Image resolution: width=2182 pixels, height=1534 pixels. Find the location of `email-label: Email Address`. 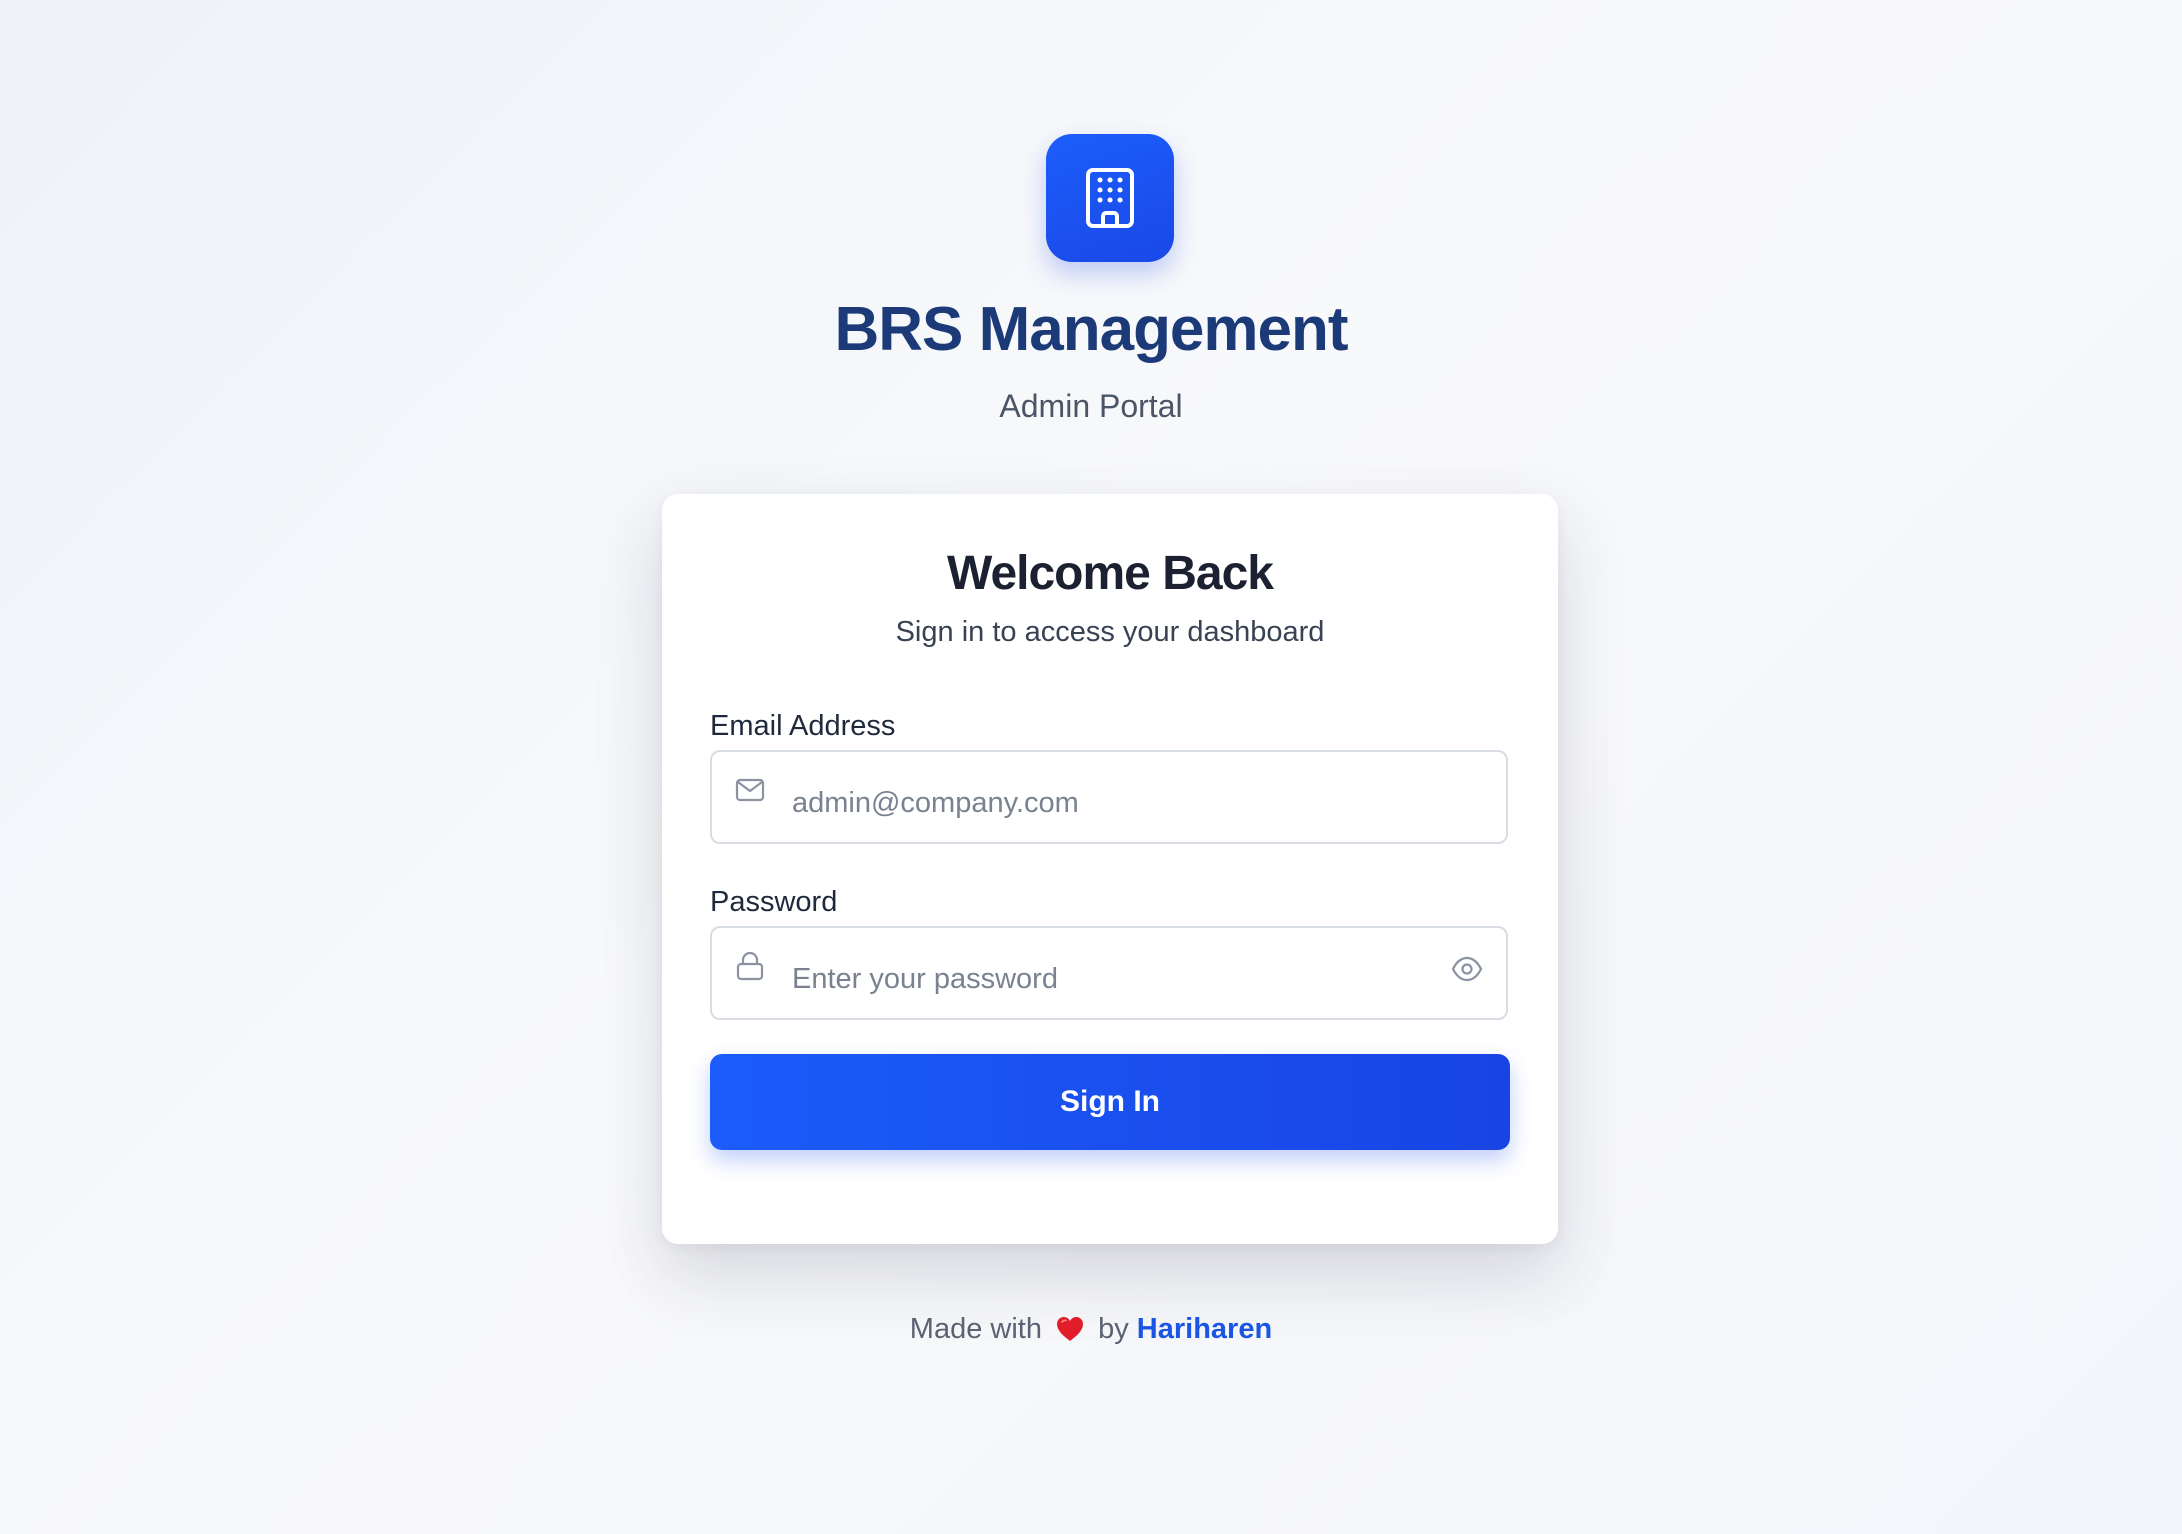

email-label: Email Address is located at coordinates (803, 726).